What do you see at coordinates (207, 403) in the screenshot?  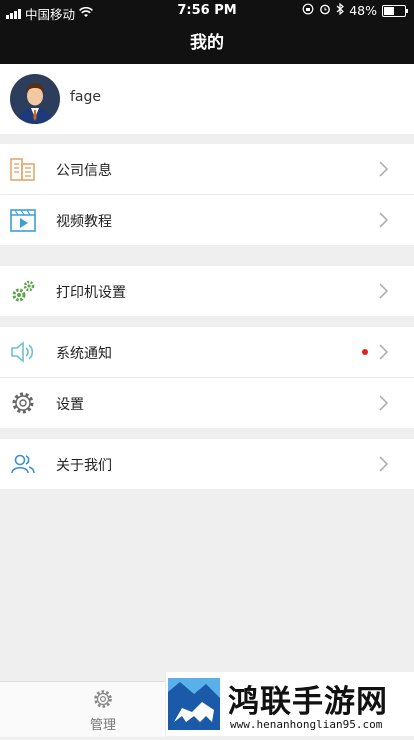 I see `menu-item-settings: 设置` at bounding box center [207, 403].